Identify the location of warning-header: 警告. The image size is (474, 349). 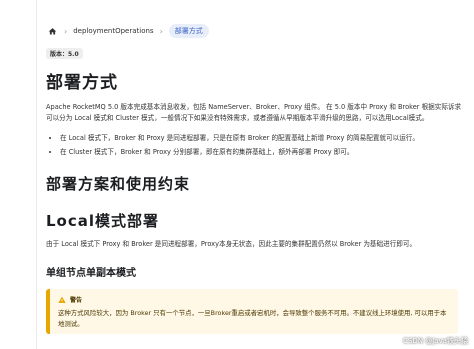
(254, 299).